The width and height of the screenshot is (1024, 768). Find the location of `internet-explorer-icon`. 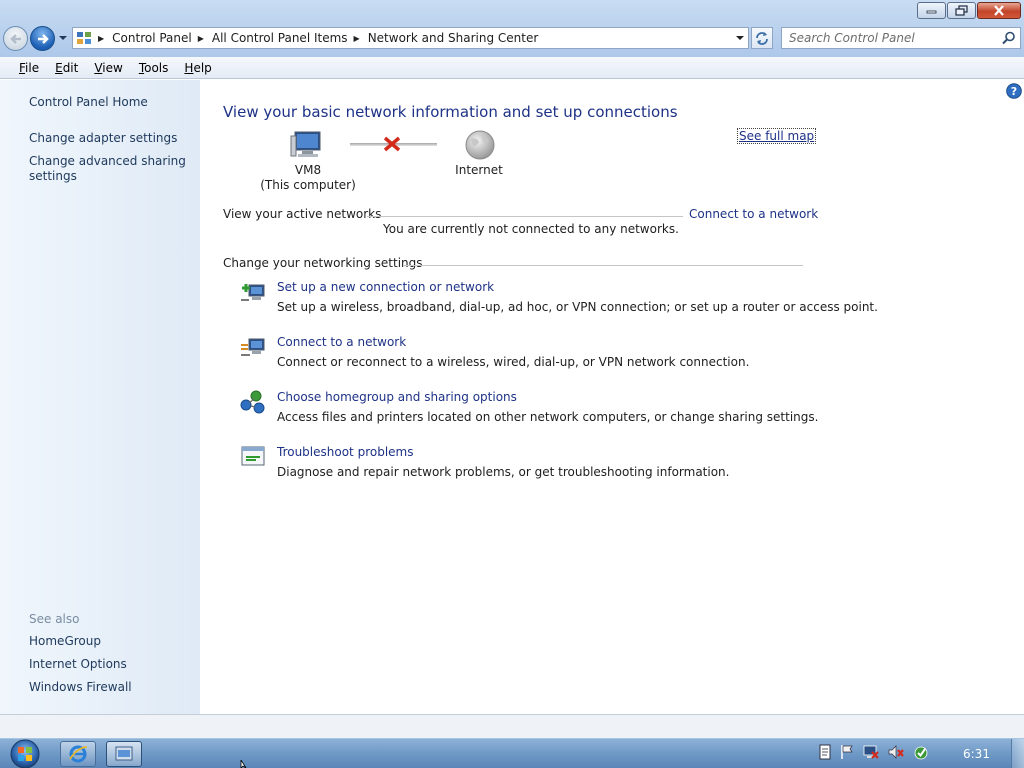

internet-explorer-icon is located at coordinates (78, 754).